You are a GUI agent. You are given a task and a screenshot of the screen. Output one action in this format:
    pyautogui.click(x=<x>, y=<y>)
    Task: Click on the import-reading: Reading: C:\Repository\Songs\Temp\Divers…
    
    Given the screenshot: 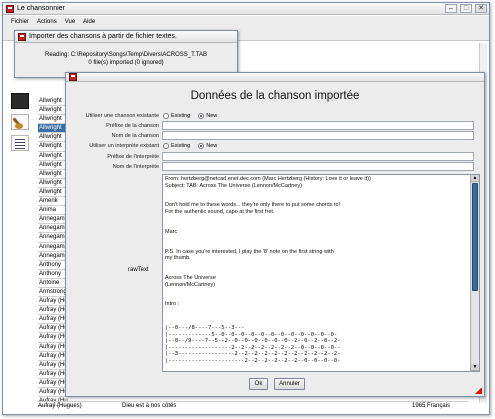 What is the action you would take?
    pyautogui.click(x=126, y=55)
    